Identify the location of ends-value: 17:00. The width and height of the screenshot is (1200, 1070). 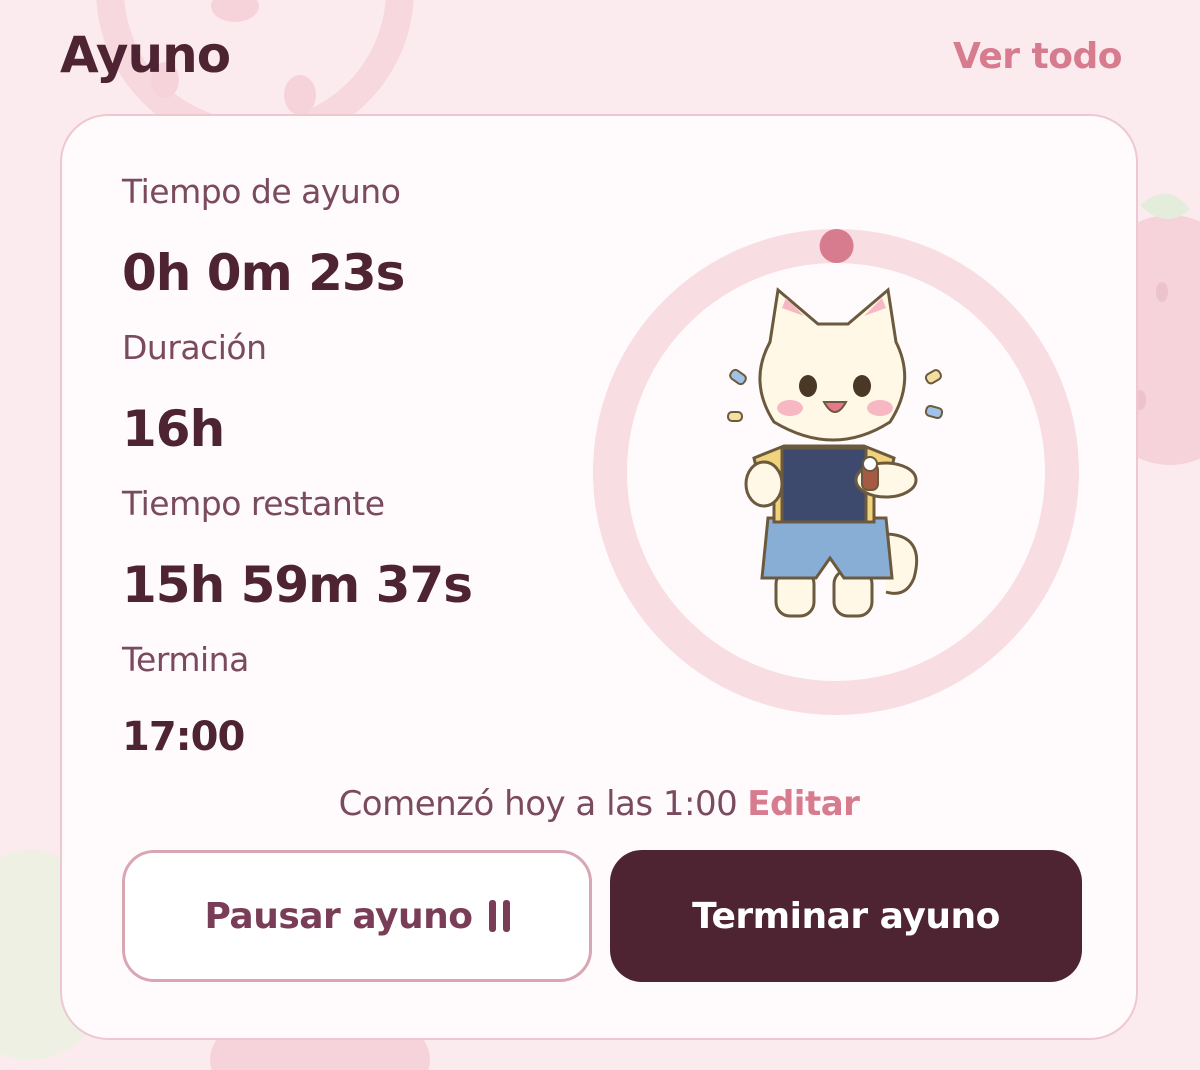
(183, 737).